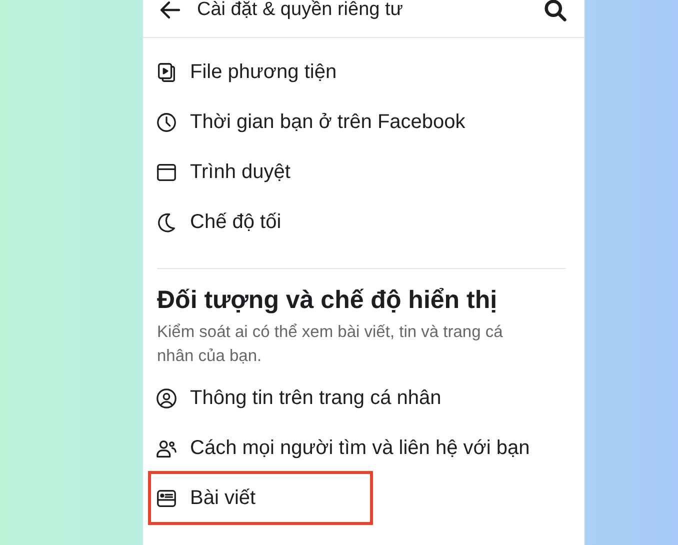 The height and width of the screenshot is (545, 678). I want to click on settings-item: Thông tin trên trang cá nhân, so click(302, 398).